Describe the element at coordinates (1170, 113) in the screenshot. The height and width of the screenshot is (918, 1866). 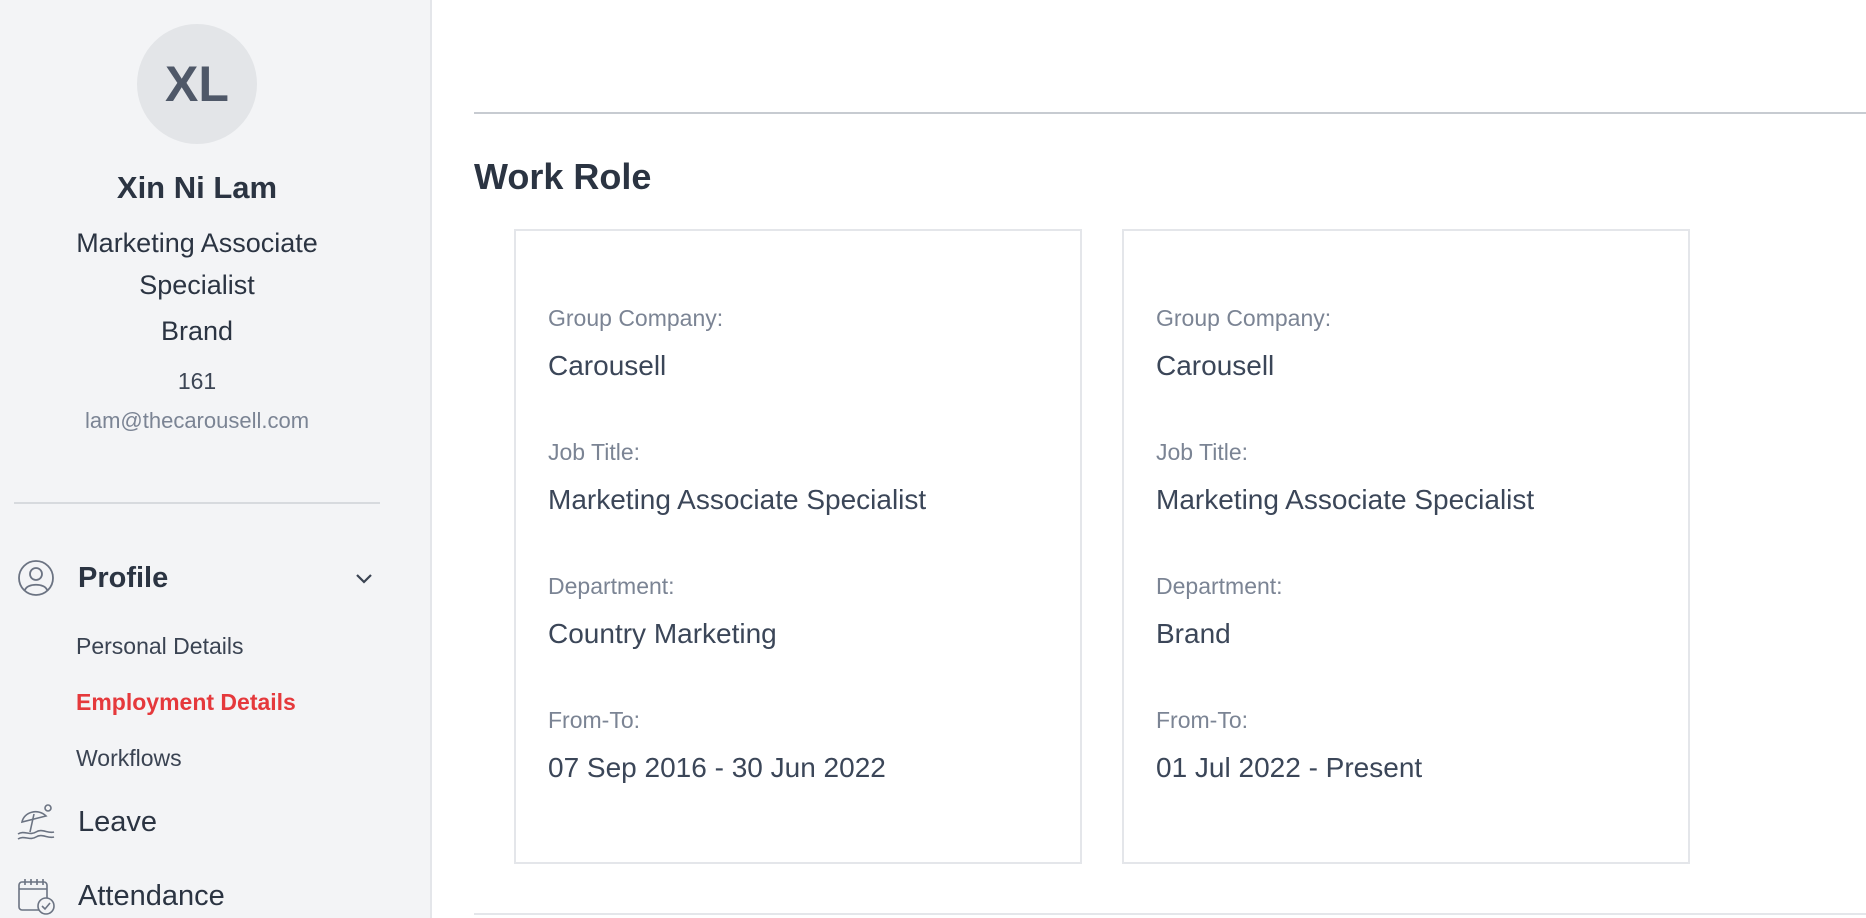
I see `main-divider` at that location.